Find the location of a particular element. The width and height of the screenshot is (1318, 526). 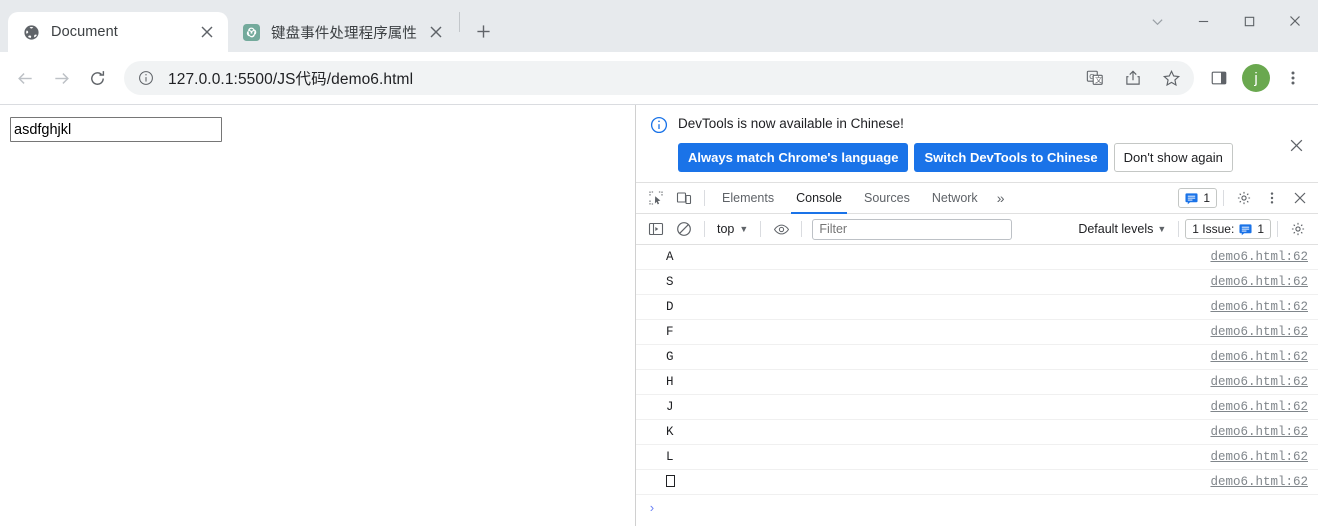

tab-title: Document is located at coordinates (84, 32).